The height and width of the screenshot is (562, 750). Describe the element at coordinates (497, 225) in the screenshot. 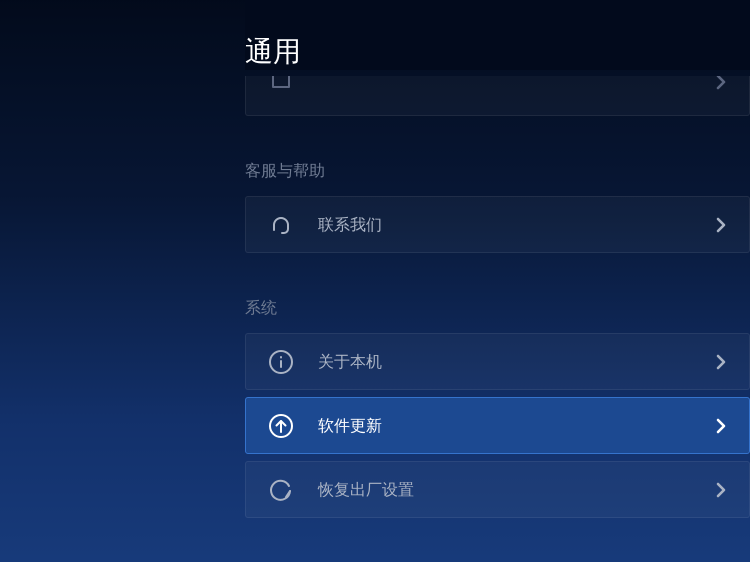

I see `menu-item: 联系我们` at that location.